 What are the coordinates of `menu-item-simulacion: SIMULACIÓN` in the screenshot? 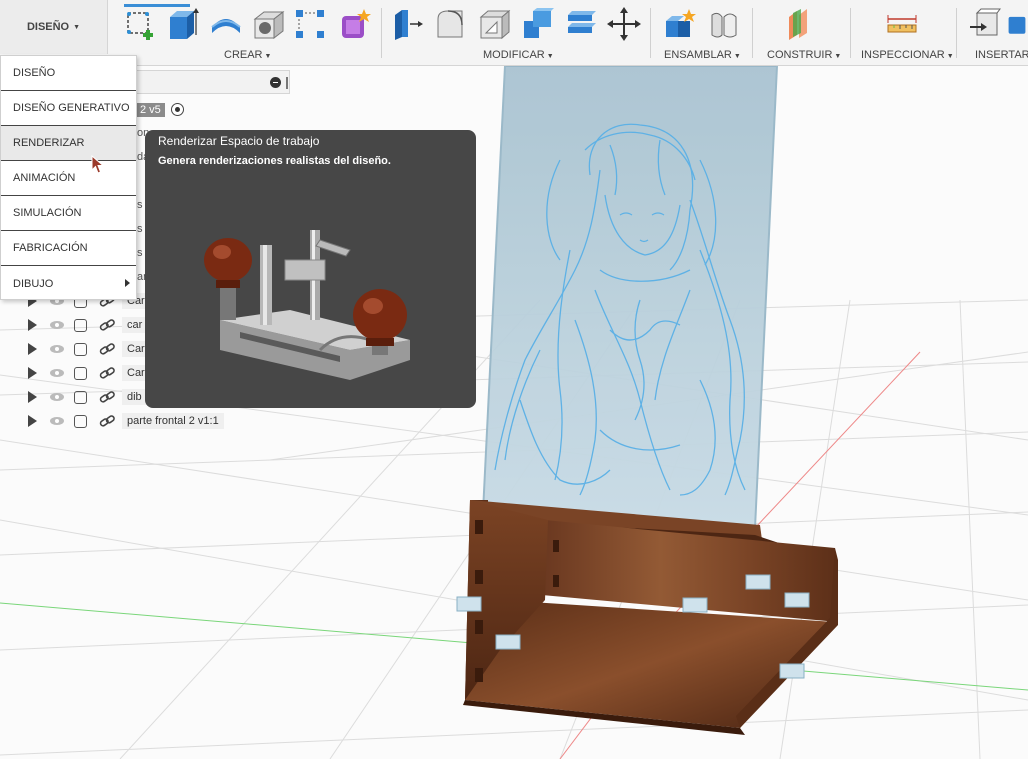 It's located at (68, 213).